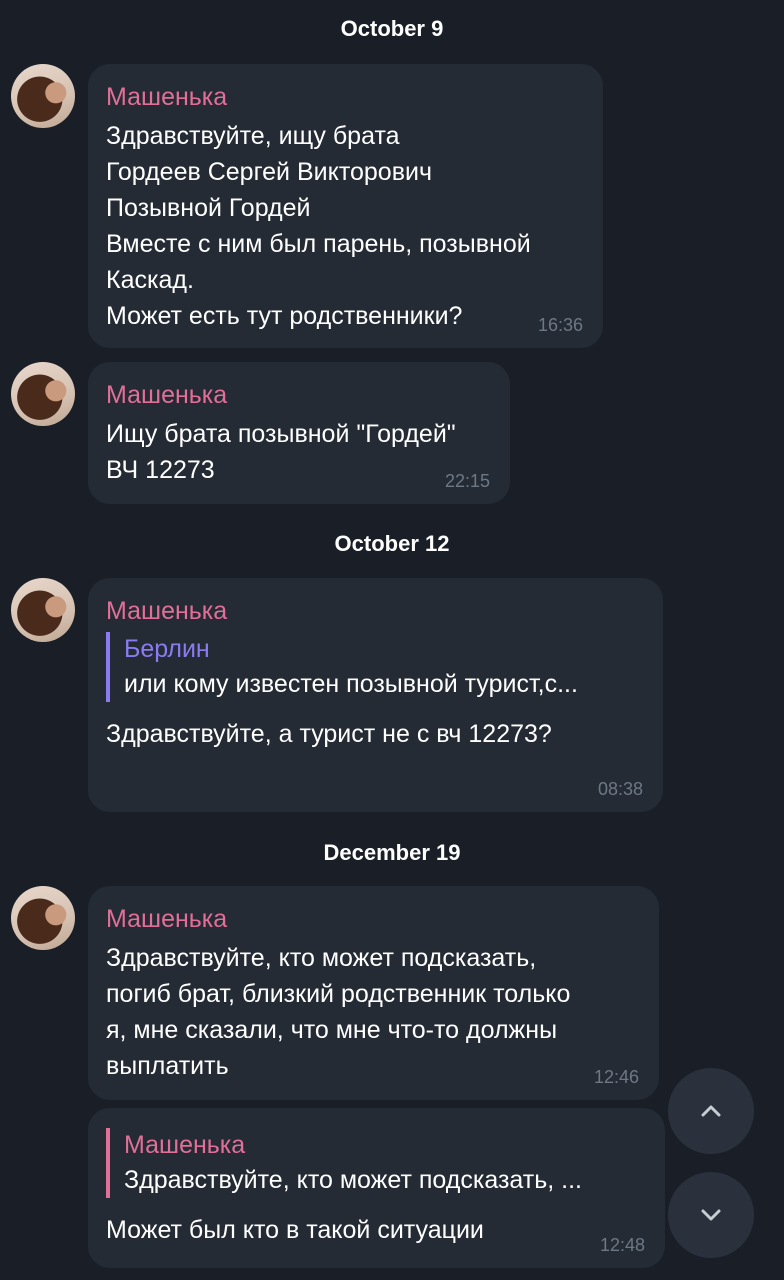  I want to click on scroll-down-button, so click(711, 1215).